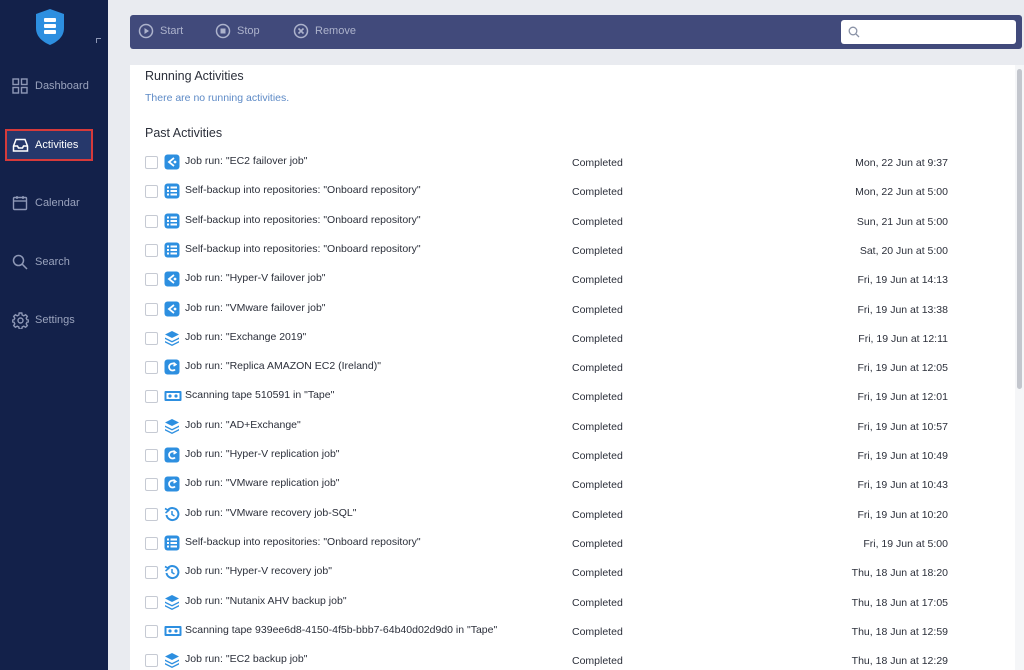 The width and height of the screenshot is (1024, 670). What do you see at coordinates (324, 31) in the screenshot?
I see `remove-button: Remove` at bounding box center [324, 31].